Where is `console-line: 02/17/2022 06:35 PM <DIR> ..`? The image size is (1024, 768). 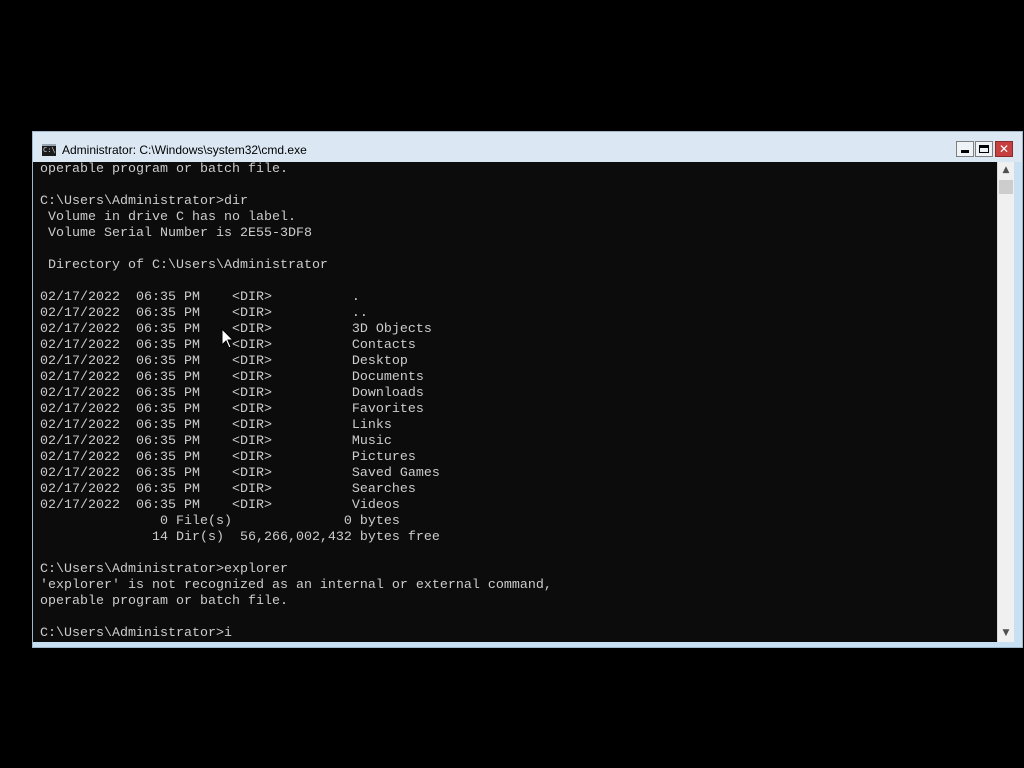
console-line: 02/17/2022 06:35 PM <DIR> .. is located at coordinates (204, 313).